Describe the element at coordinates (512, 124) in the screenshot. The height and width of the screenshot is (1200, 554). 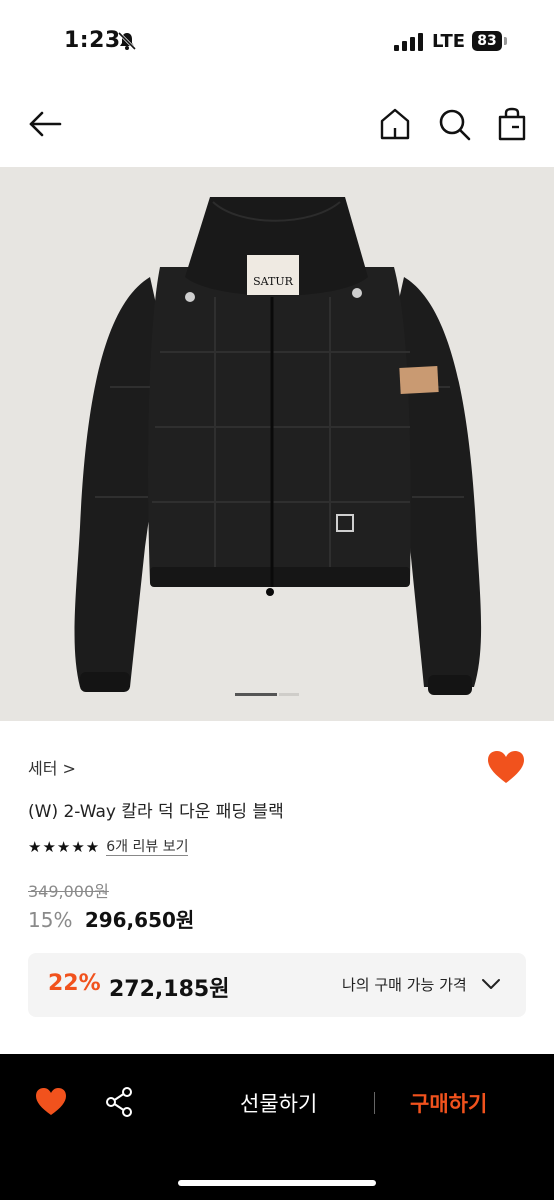
I see `shopping-bag-icon` at that location.